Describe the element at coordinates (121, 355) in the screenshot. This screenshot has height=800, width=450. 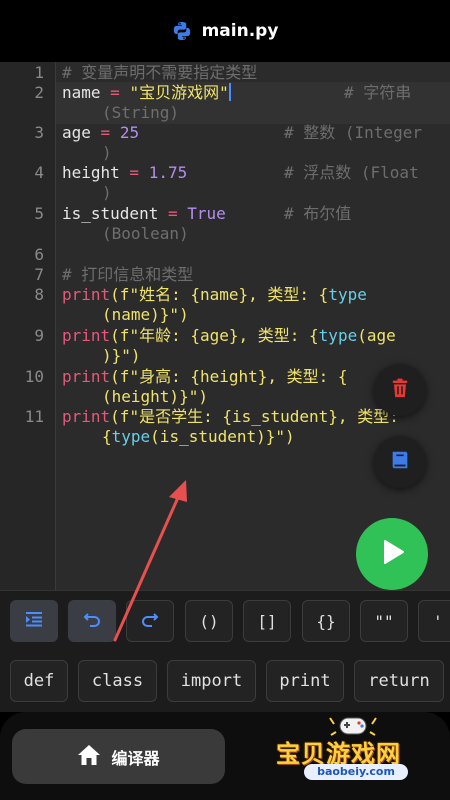
I see `code-continuation: )}")` at that location.